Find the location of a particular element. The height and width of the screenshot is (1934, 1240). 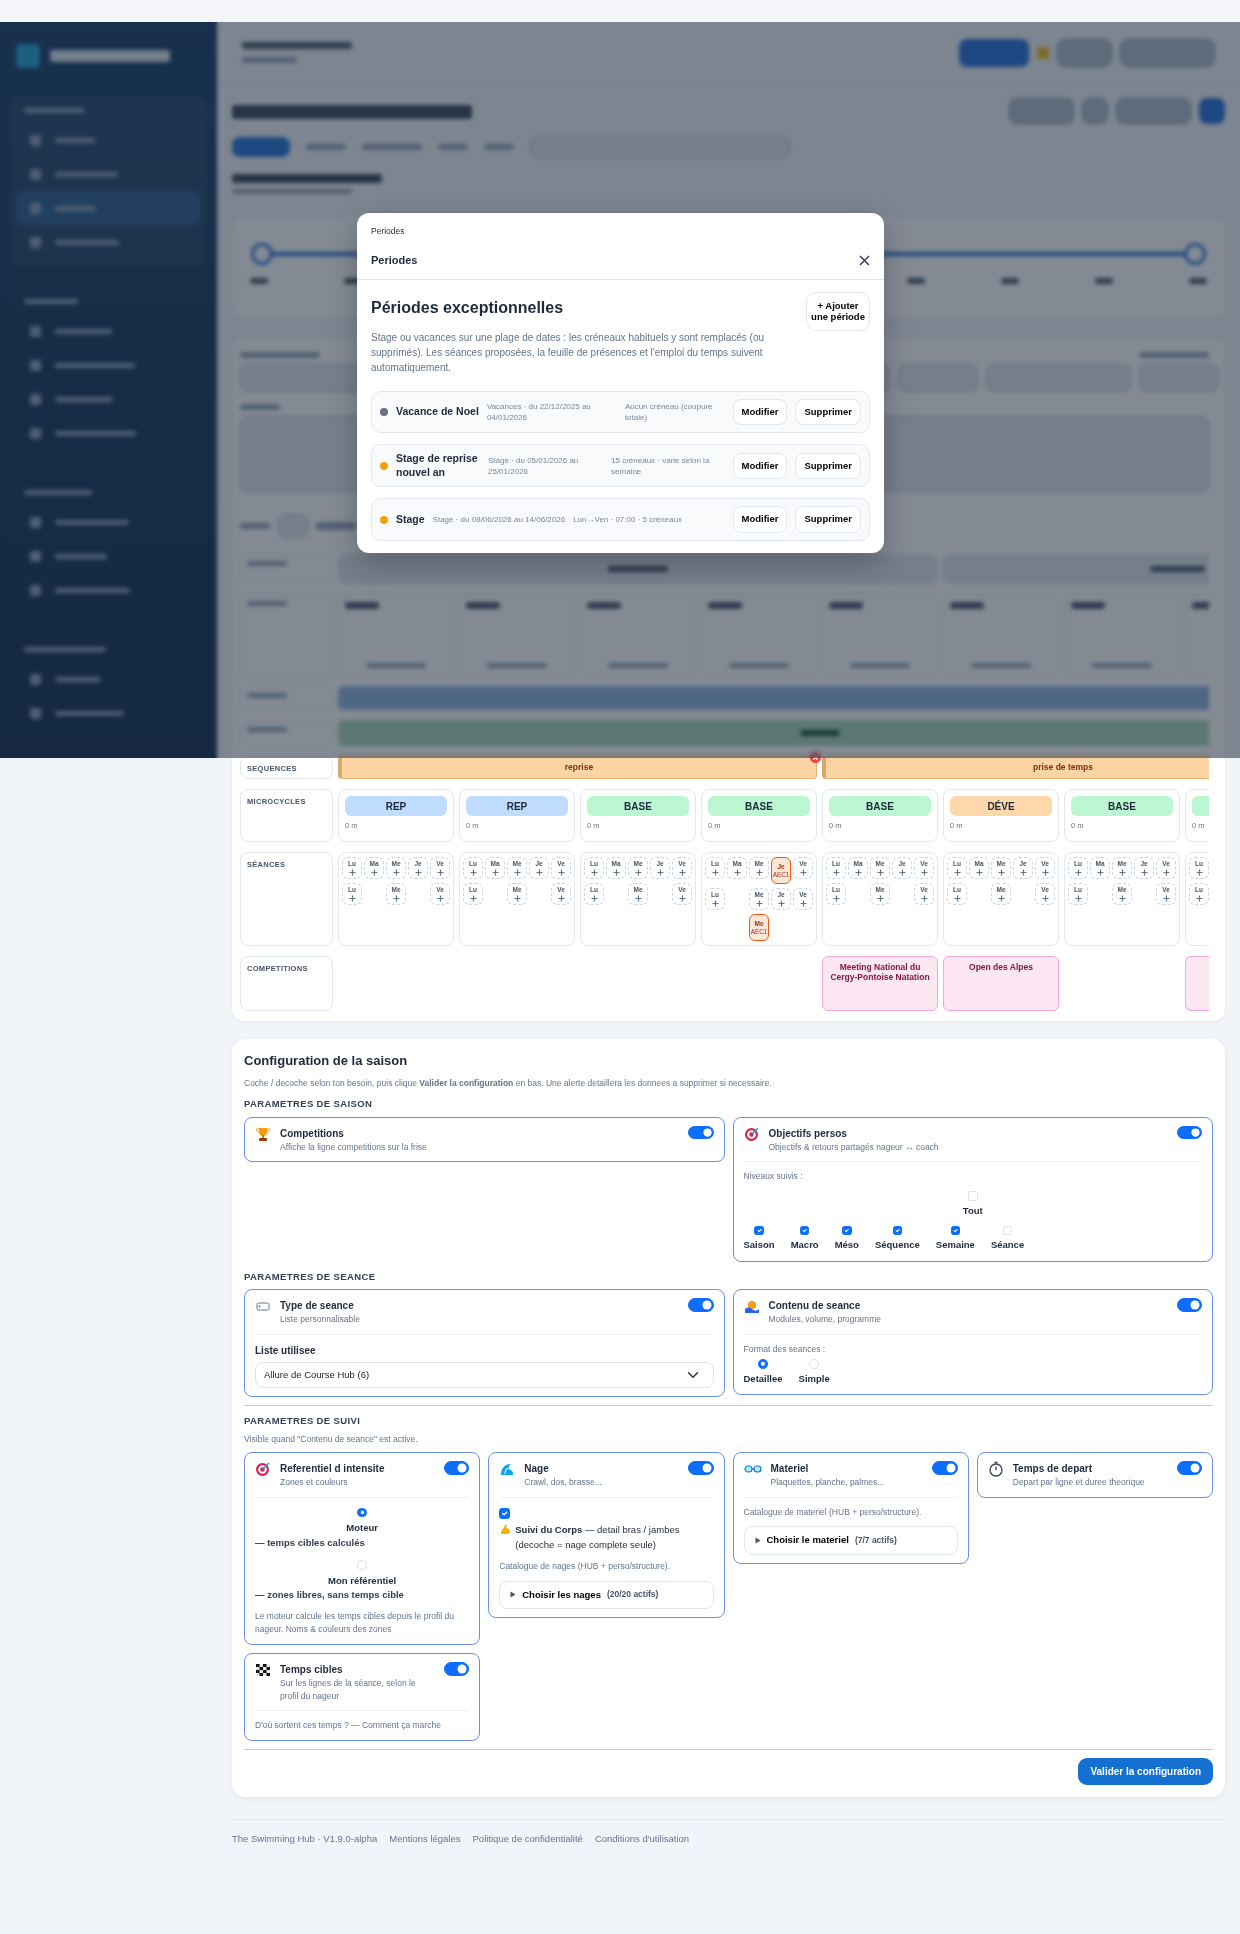

microcycle-tag: DÉVE is located at coordinates (1001, 806).